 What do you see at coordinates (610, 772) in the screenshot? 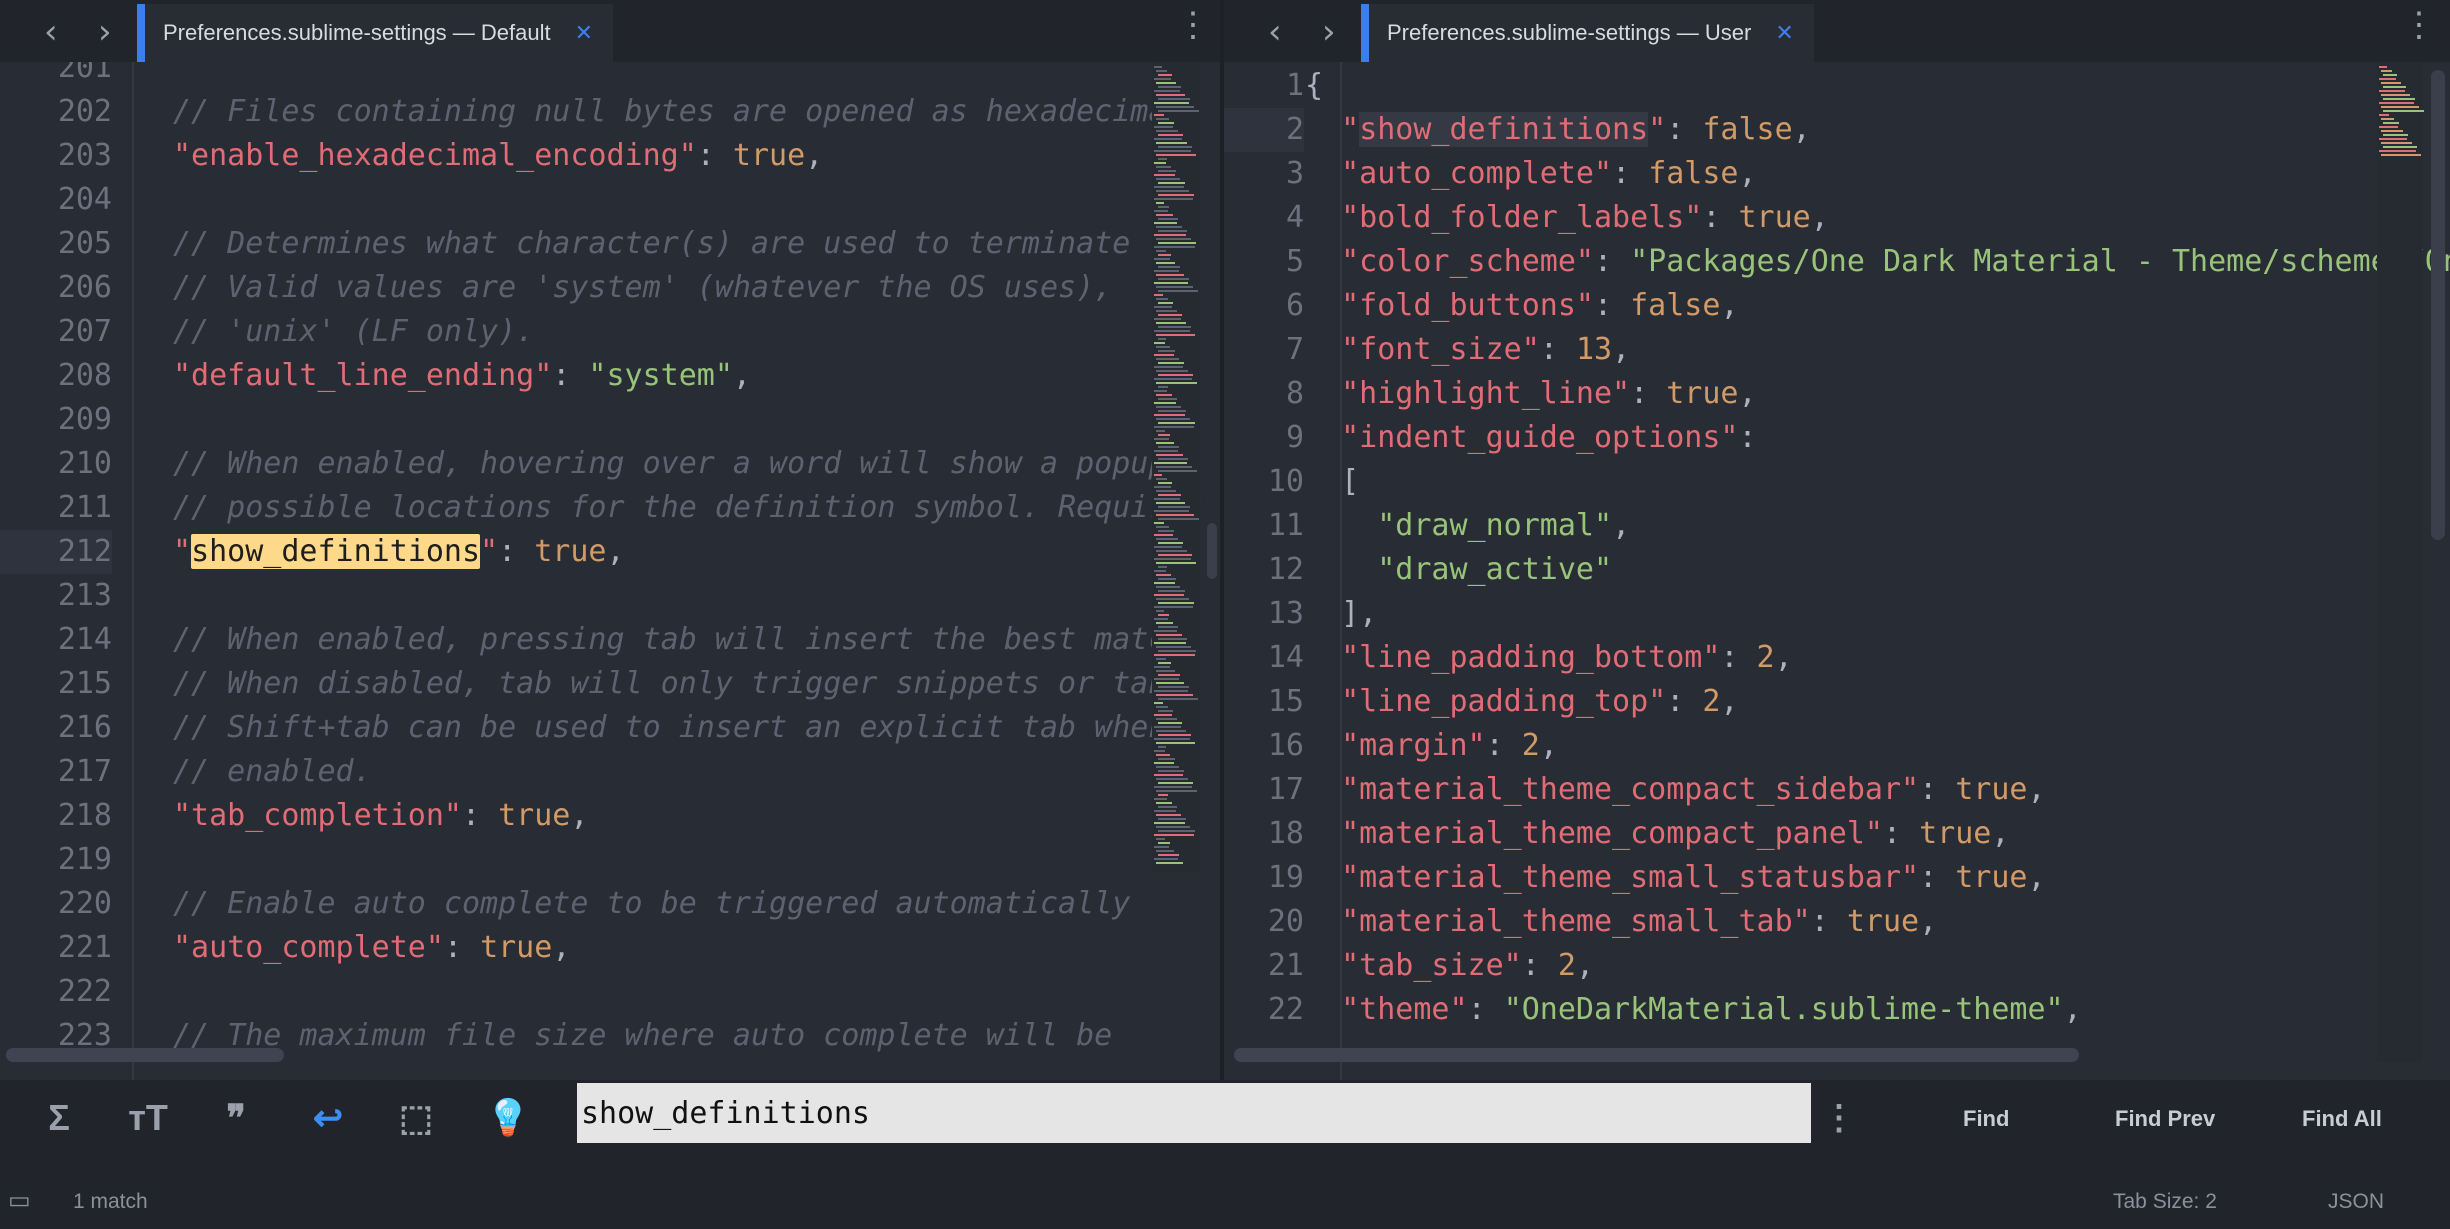
I see `code-line: 217 // enabled.` at bounding box center [610, 772].